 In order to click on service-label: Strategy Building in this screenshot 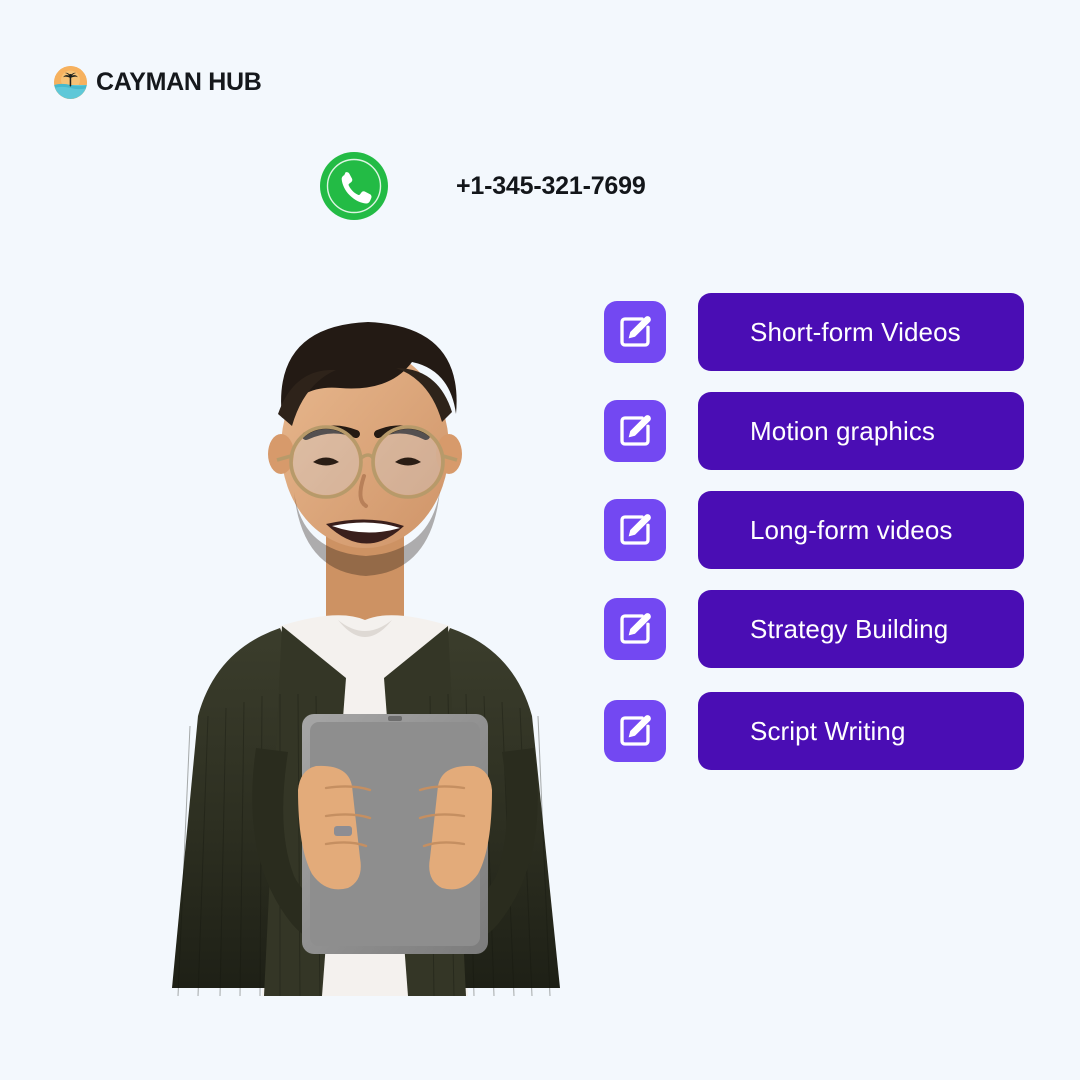, I will do `click(849, 629)`.